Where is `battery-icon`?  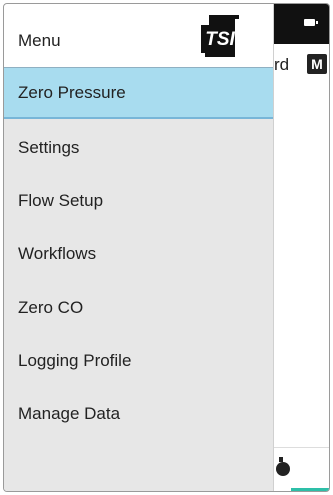 battery-icon is located at coordinates (311, 22).